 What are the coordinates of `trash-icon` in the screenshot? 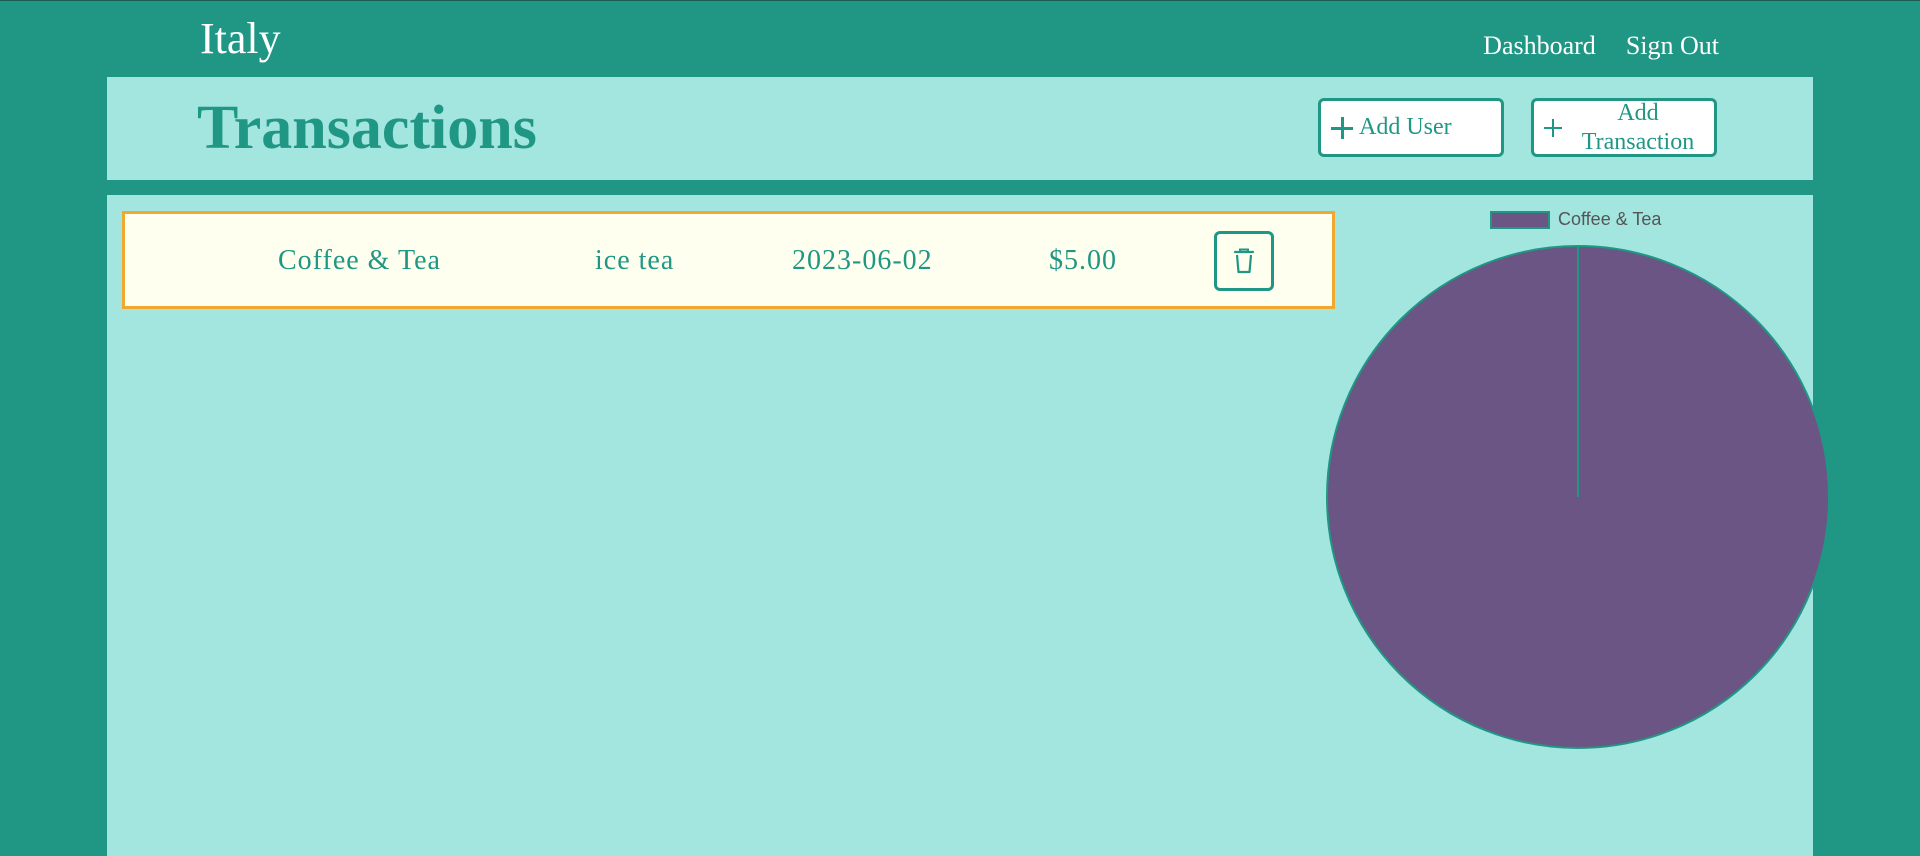 It's located at (1244, 261).